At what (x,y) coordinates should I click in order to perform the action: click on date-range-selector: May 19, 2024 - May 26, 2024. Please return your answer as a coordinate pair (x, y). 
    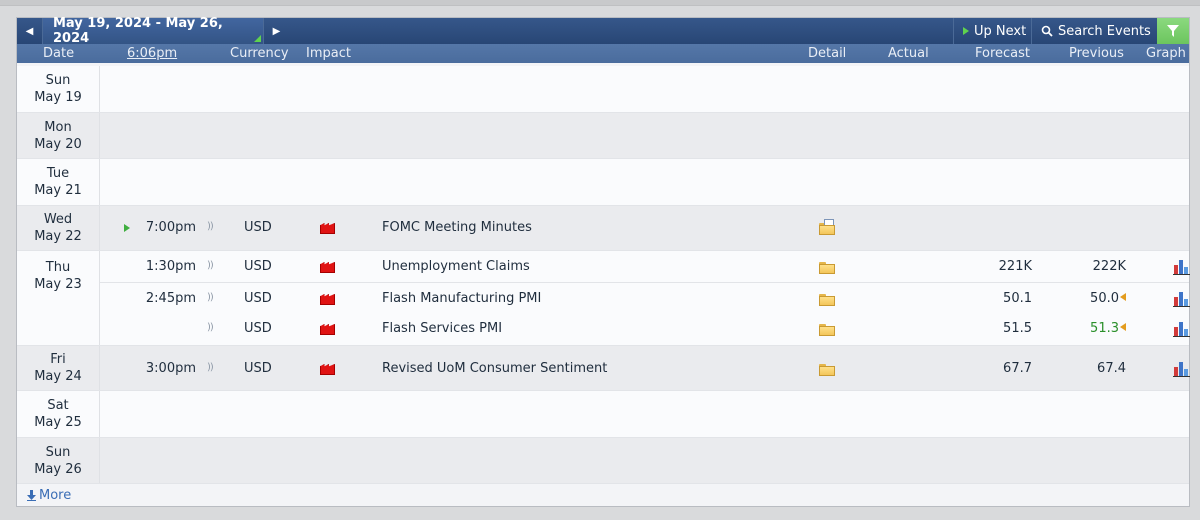
    Looking at the image, I should click on (153, 31).